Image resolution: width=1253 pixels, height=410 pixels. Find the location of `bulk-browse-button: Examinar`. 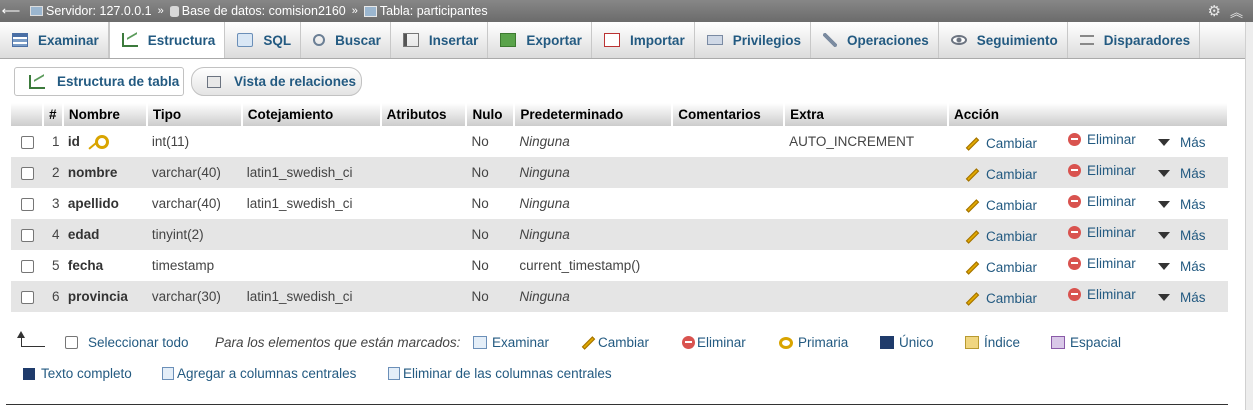

bulk-browse-button: Examinar is located at coordinates (511, 342).